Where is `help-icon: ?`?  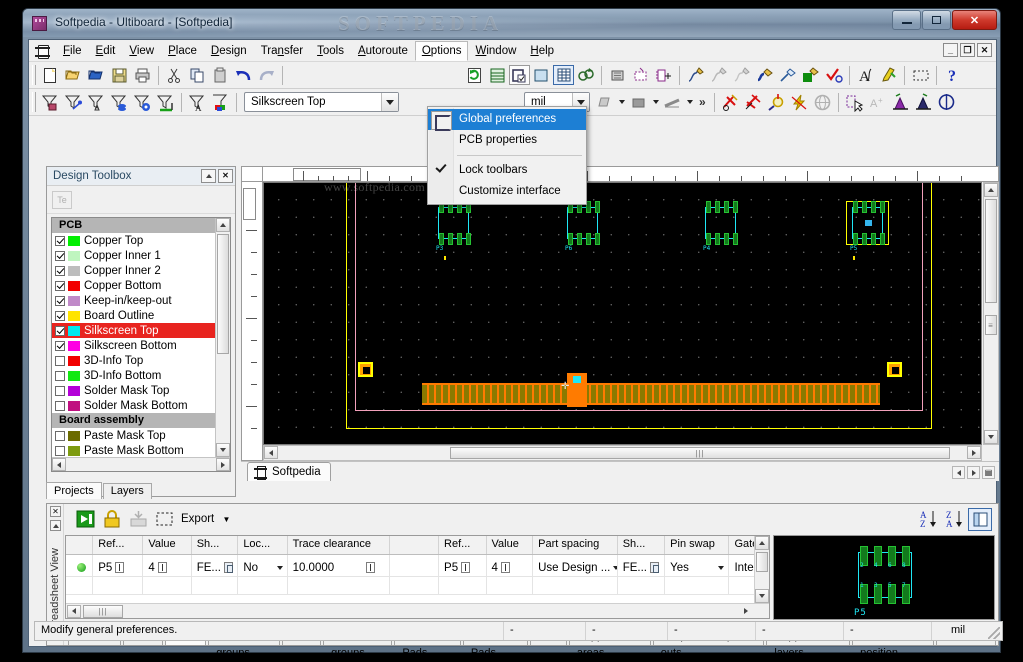
help-icon: ? is located at coordinates (952, 75).